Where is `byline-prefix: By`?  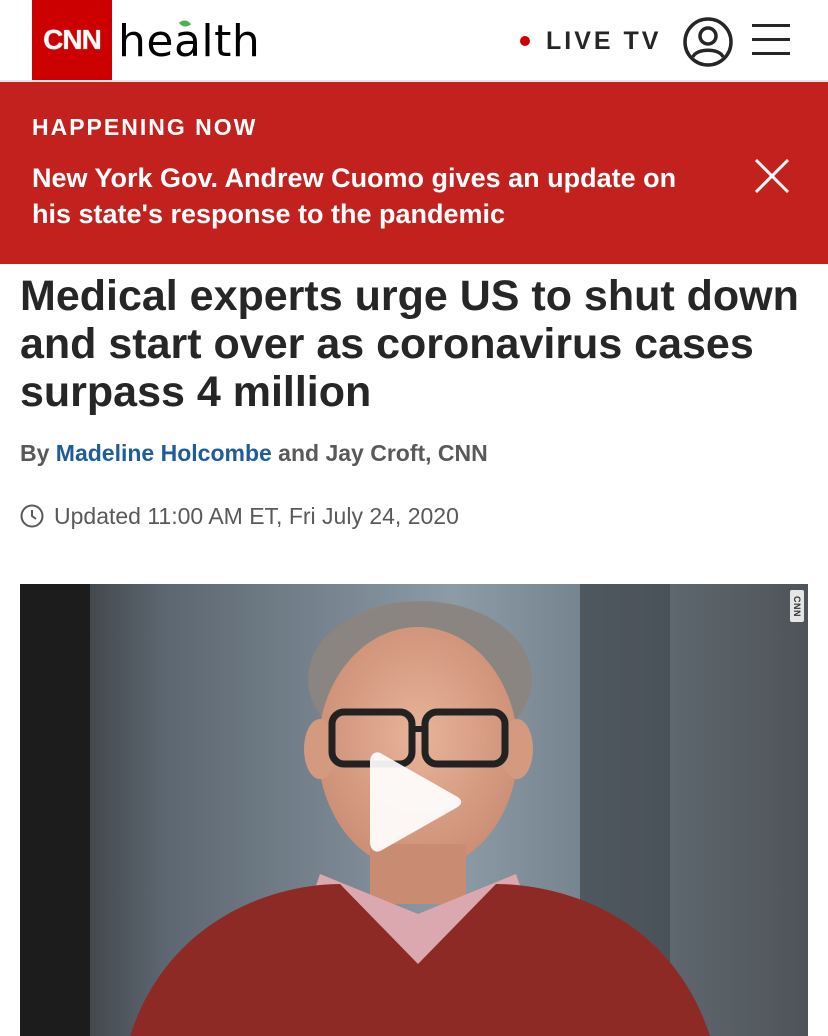
byline-prefix: By is located at coordinates (35, 453).